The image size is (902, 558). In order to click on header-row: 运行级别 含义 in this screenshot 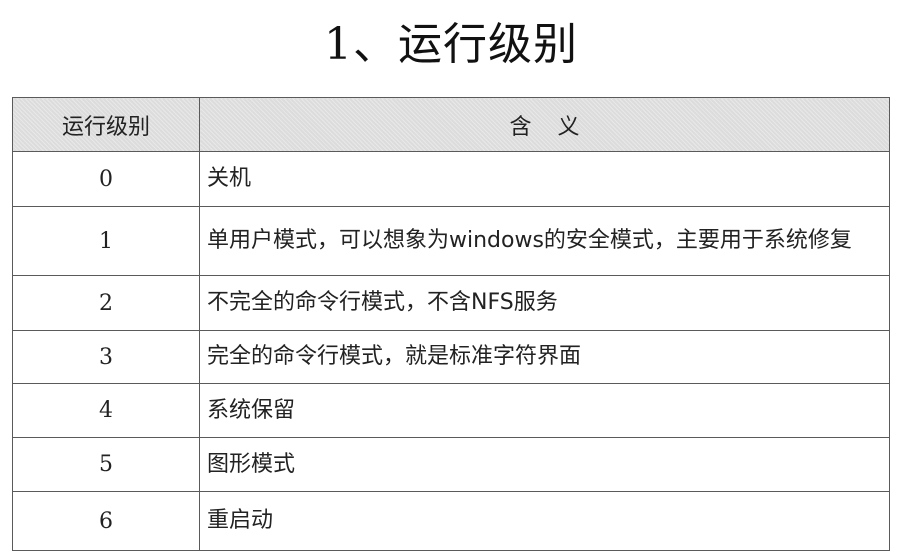, I will do `click(451, 124)`.